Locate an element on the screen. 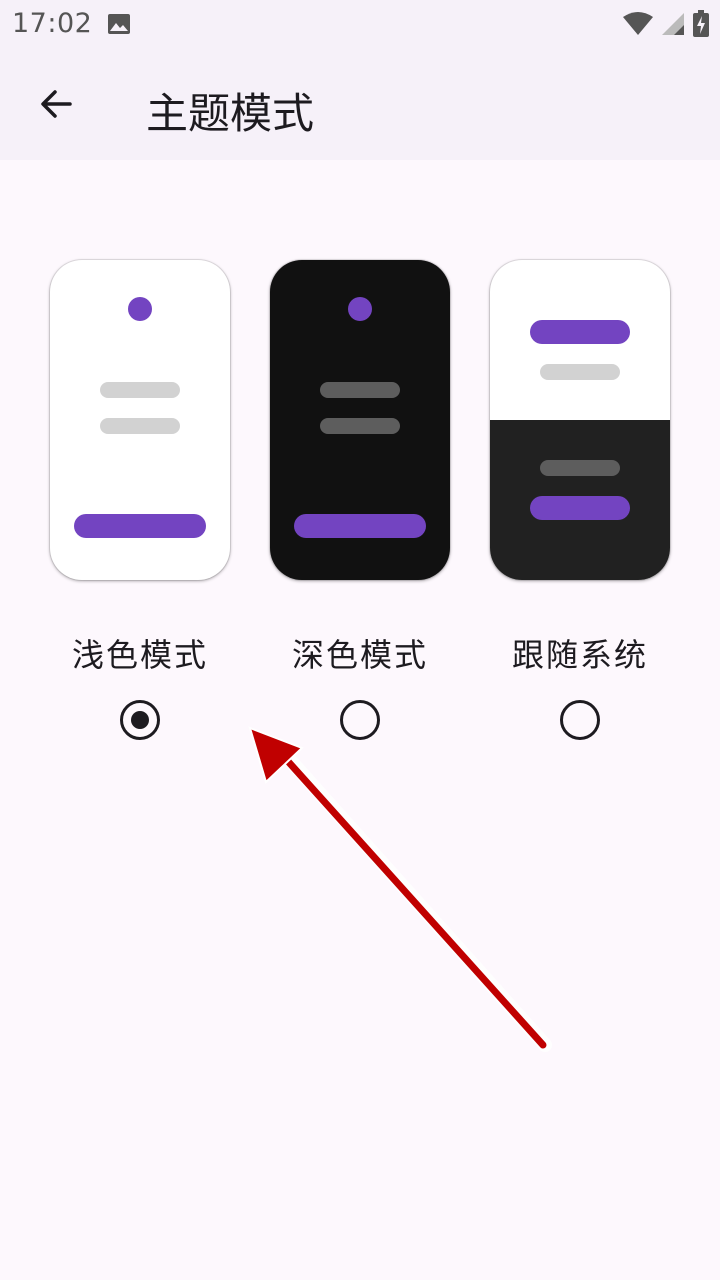 The width and height of the screenshot is (720, 1280). dark-mode-label: 深色模式 is located at coordinates (360, 653).